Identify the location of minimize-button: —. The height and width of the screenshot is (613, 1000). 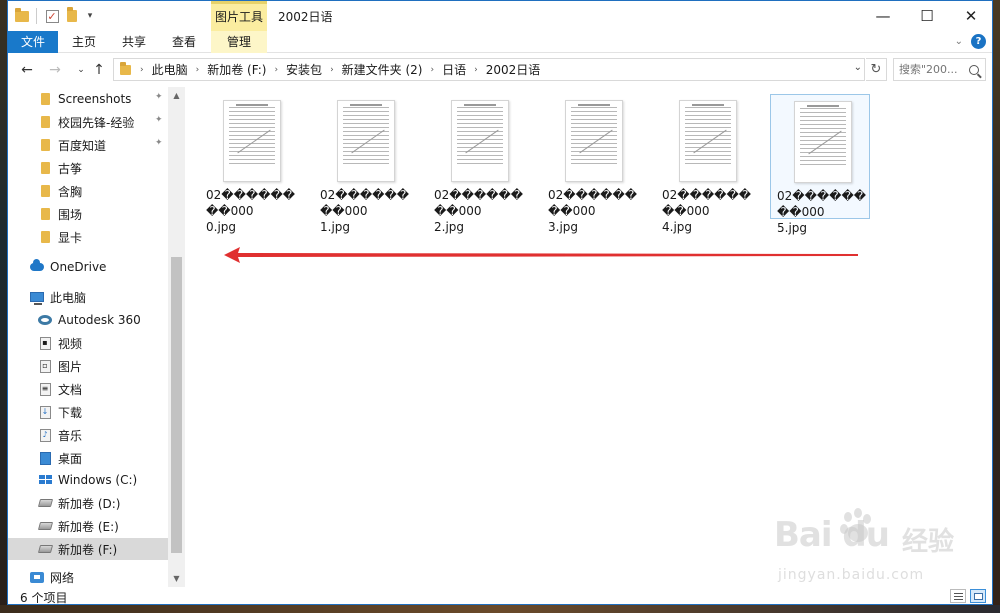
(883, 16).